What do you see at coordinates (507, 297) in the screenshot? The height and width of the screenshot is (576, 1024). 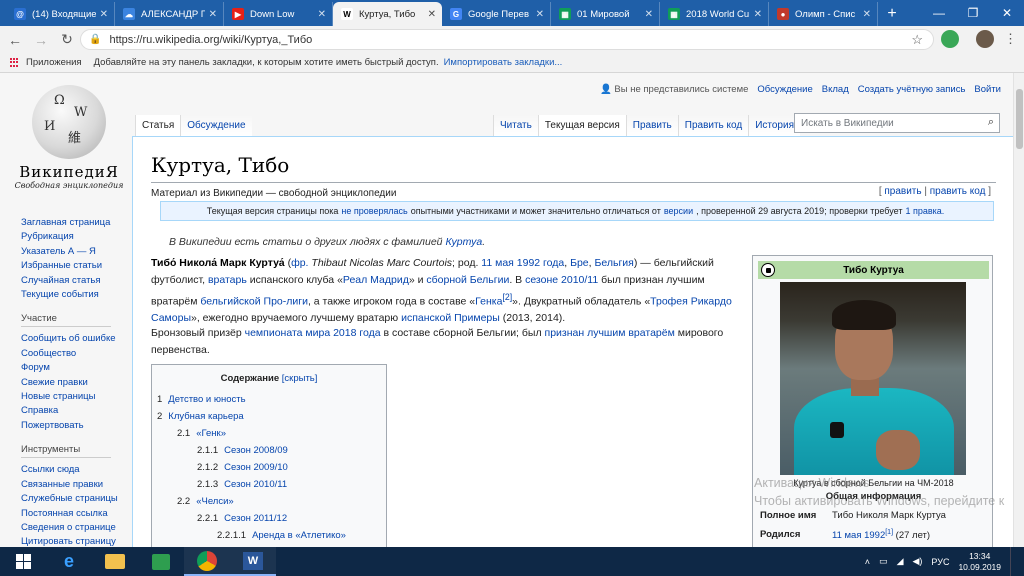 I see `reference-link: [2]` at bounding box center [507, 297].